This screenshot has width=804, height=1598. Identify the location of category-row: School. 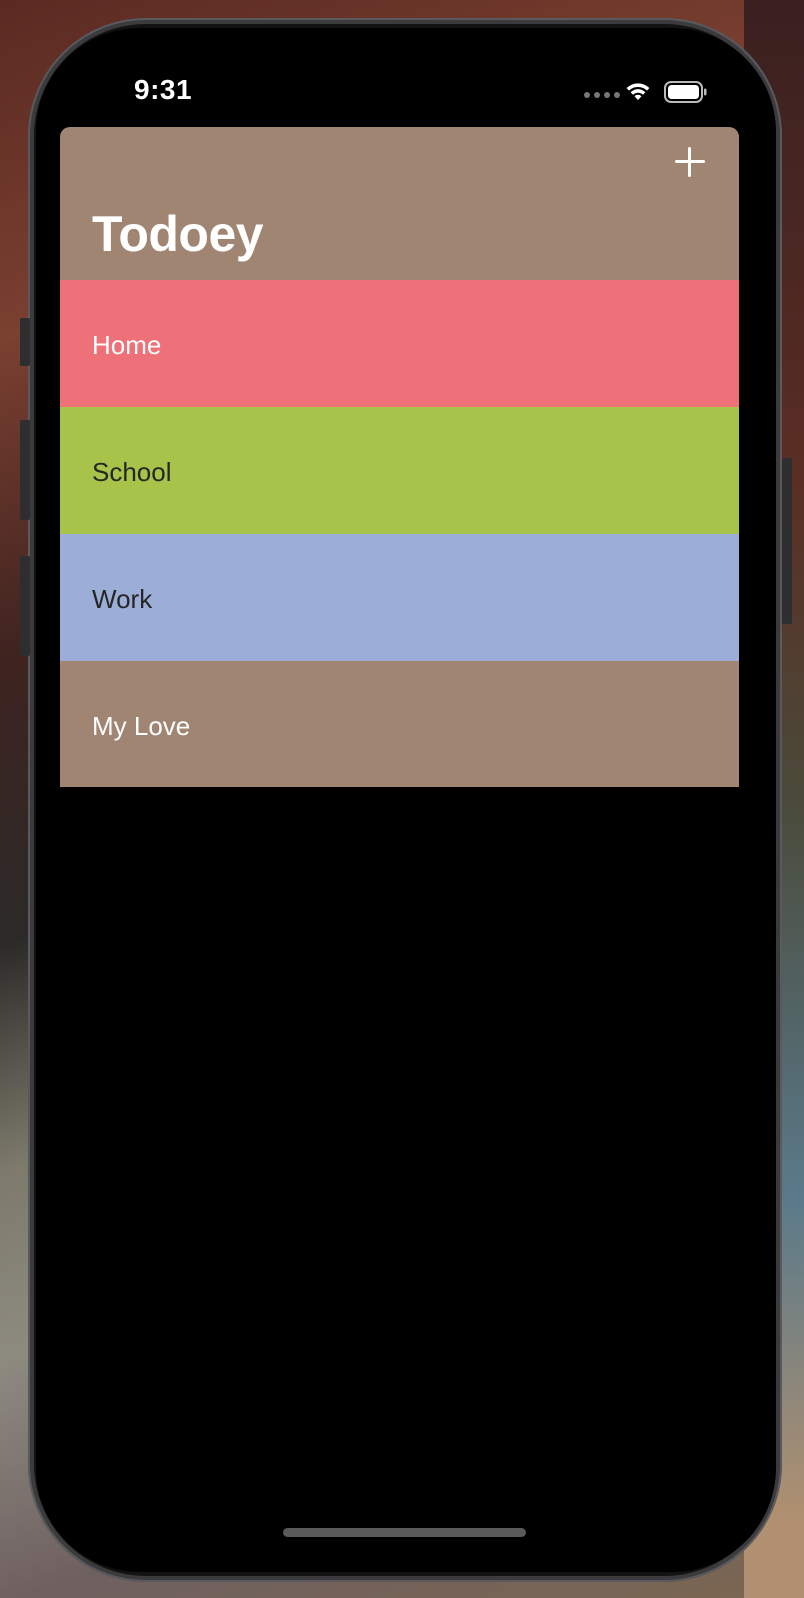
(399, 470).